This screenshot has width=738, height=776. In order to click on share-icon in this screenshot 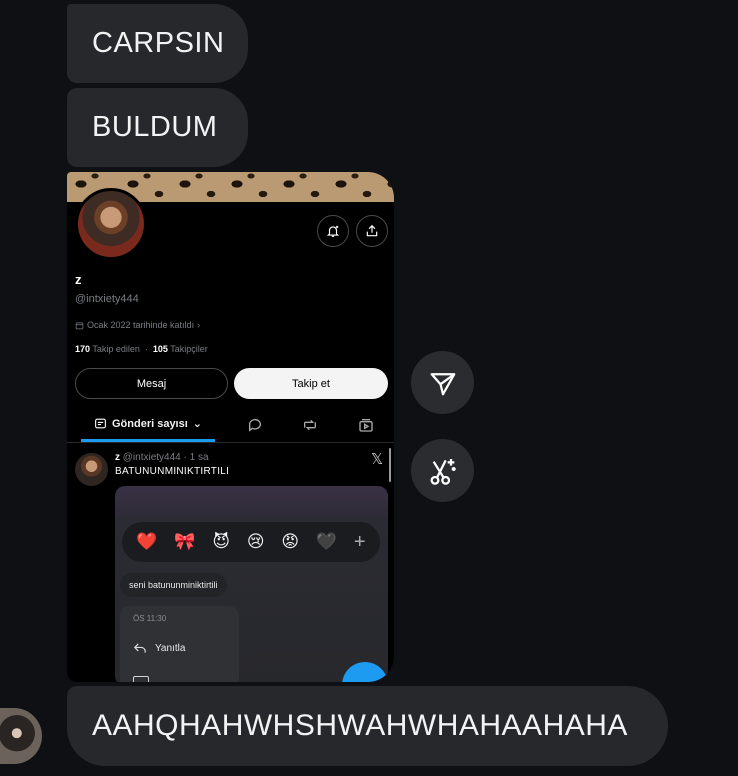, I will do `click(372, 230)`.